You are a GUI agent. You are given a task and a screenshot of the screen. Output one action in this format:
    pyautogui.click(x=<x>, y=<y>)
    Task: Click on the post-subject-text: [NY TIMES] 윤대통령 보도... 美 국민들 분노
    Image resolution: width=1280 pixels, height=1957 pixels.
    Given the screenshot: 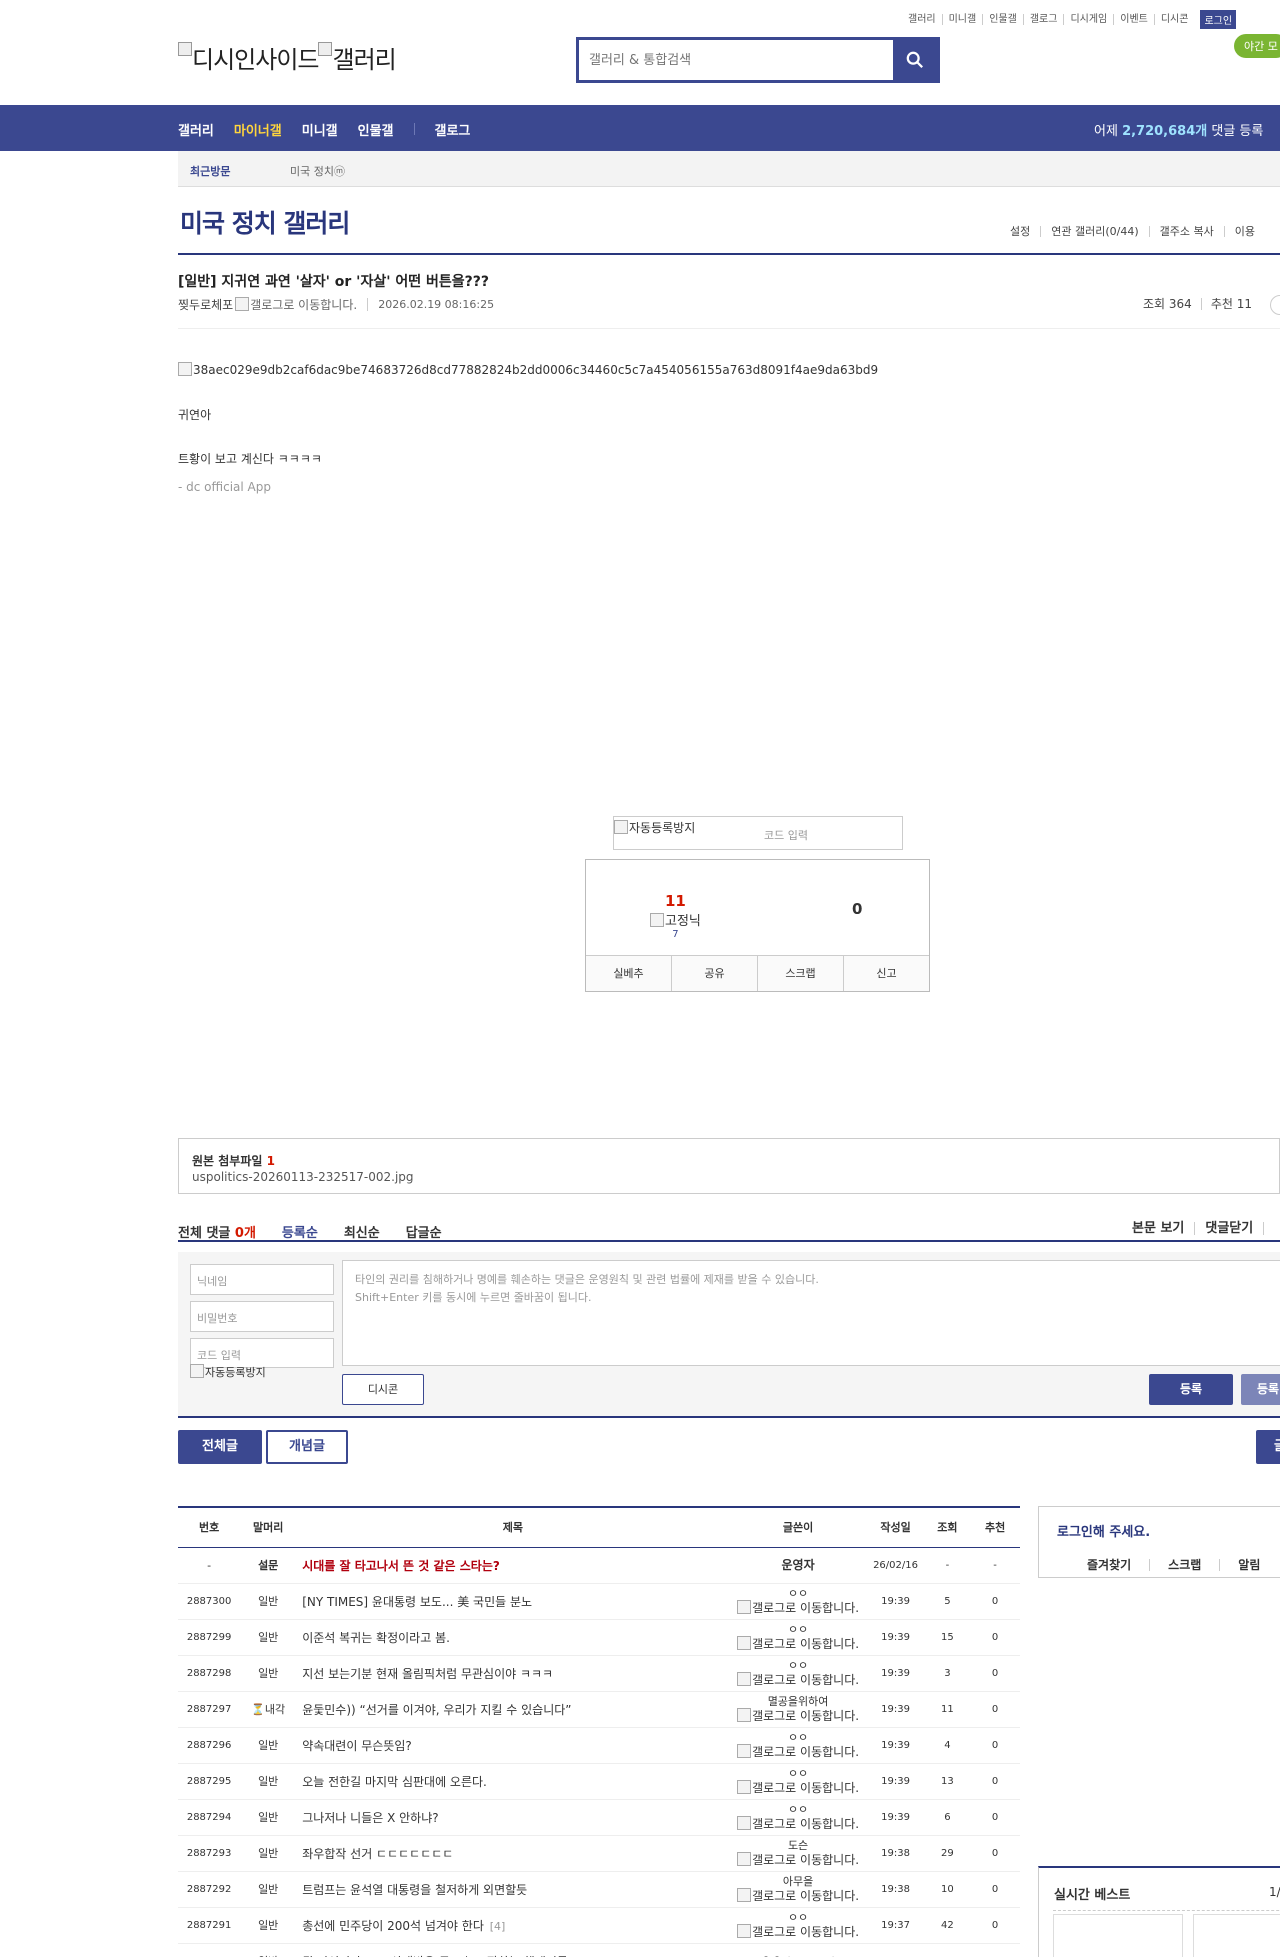 What is the action you would take?
    pyautogui.click(x=417, y=1602)
    